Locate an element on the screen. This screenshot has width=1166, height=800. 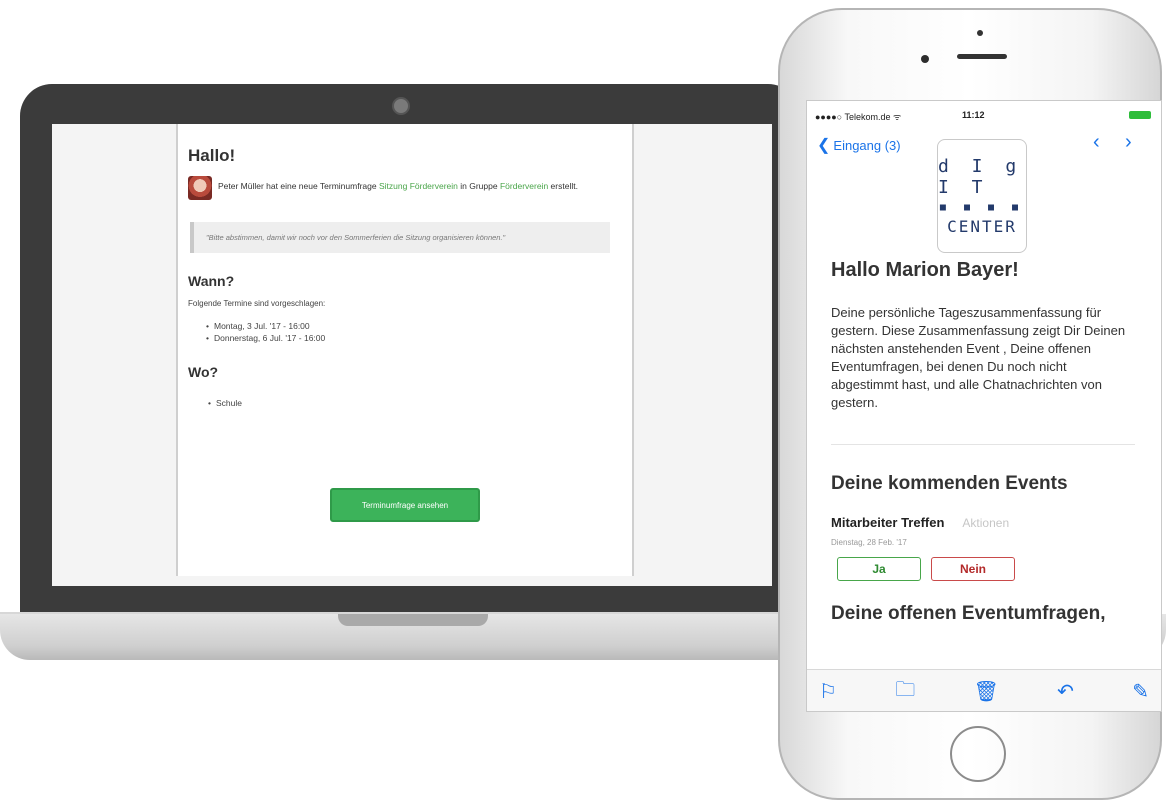
compose-icon: ✎ is located at coordinates (1140, 691).